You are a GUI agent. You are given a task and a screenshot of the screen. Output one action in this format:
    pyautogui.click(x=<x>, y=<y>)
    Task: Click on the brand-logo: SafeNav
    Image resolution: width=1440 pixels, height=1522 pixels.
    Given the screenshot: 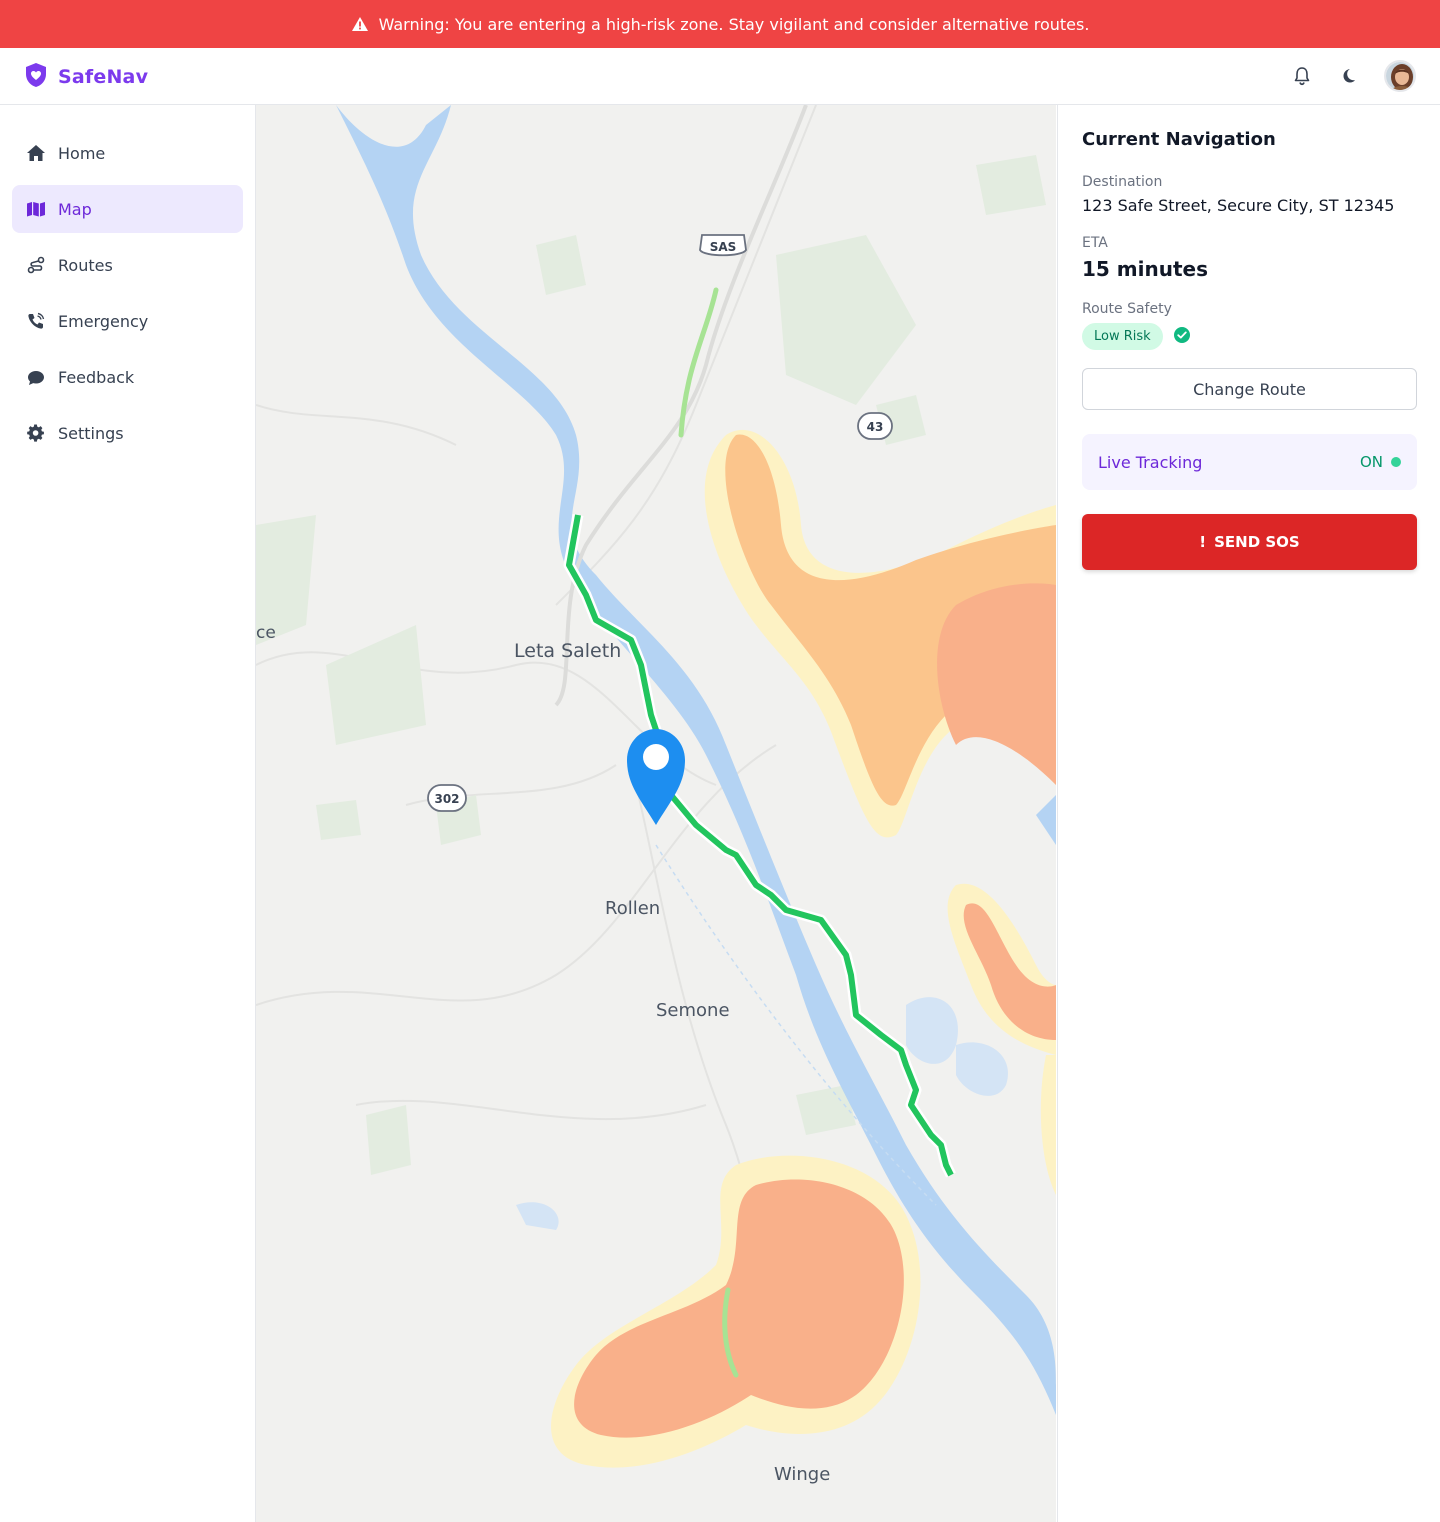 What is the action you would take?
    pyautogui.click(x=86, y=77)
    